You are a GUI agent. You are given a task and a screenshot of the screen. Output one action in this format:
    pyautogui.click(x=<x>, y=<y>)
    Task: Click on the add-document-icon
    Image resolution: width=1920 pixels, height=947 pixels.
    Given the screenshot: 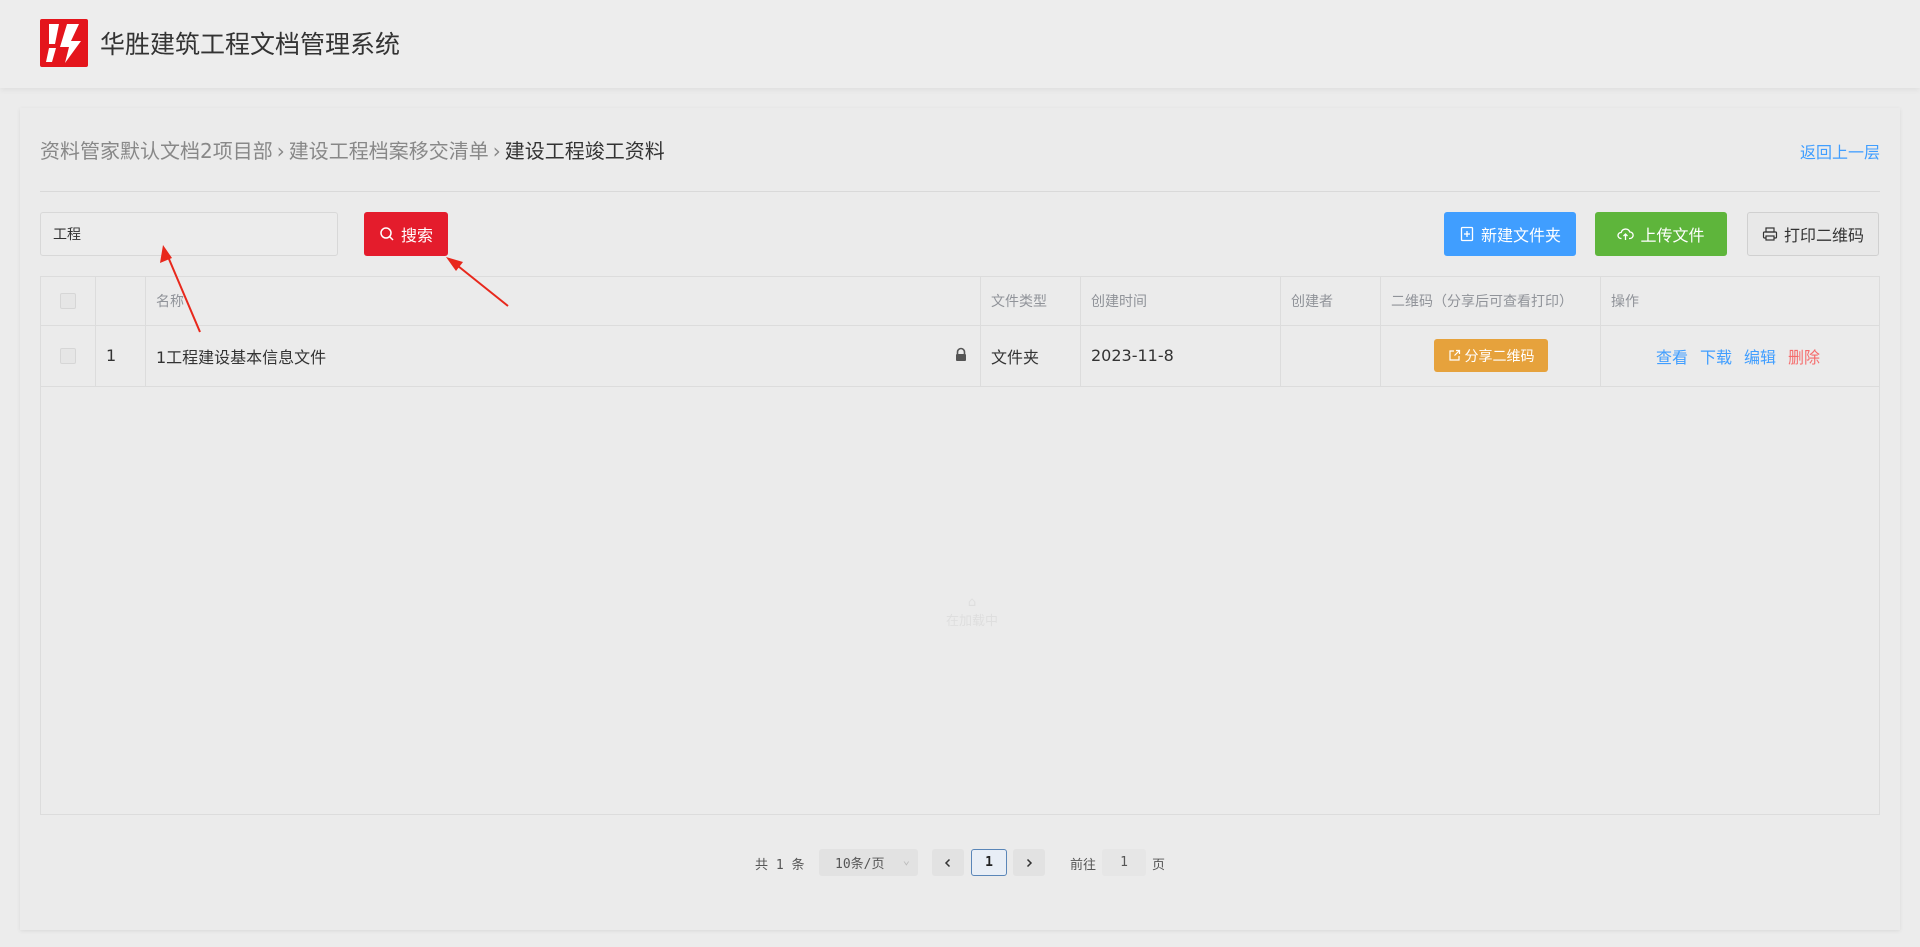 What is the action you would take?
    pyautogui.click(x=1467, y=234)
    